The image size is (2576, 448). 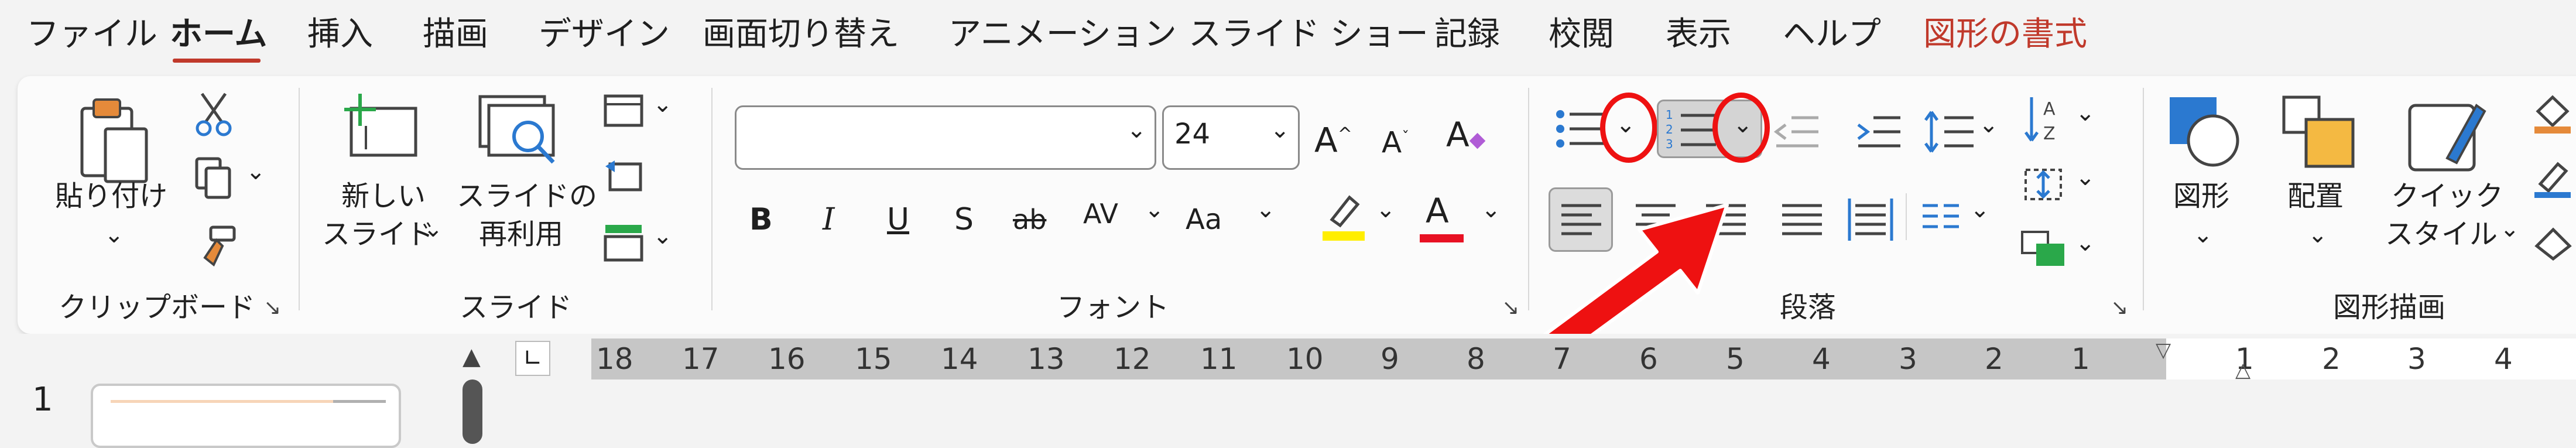 I want to click on shape-effects-icon, so click(x=2552, y=244).